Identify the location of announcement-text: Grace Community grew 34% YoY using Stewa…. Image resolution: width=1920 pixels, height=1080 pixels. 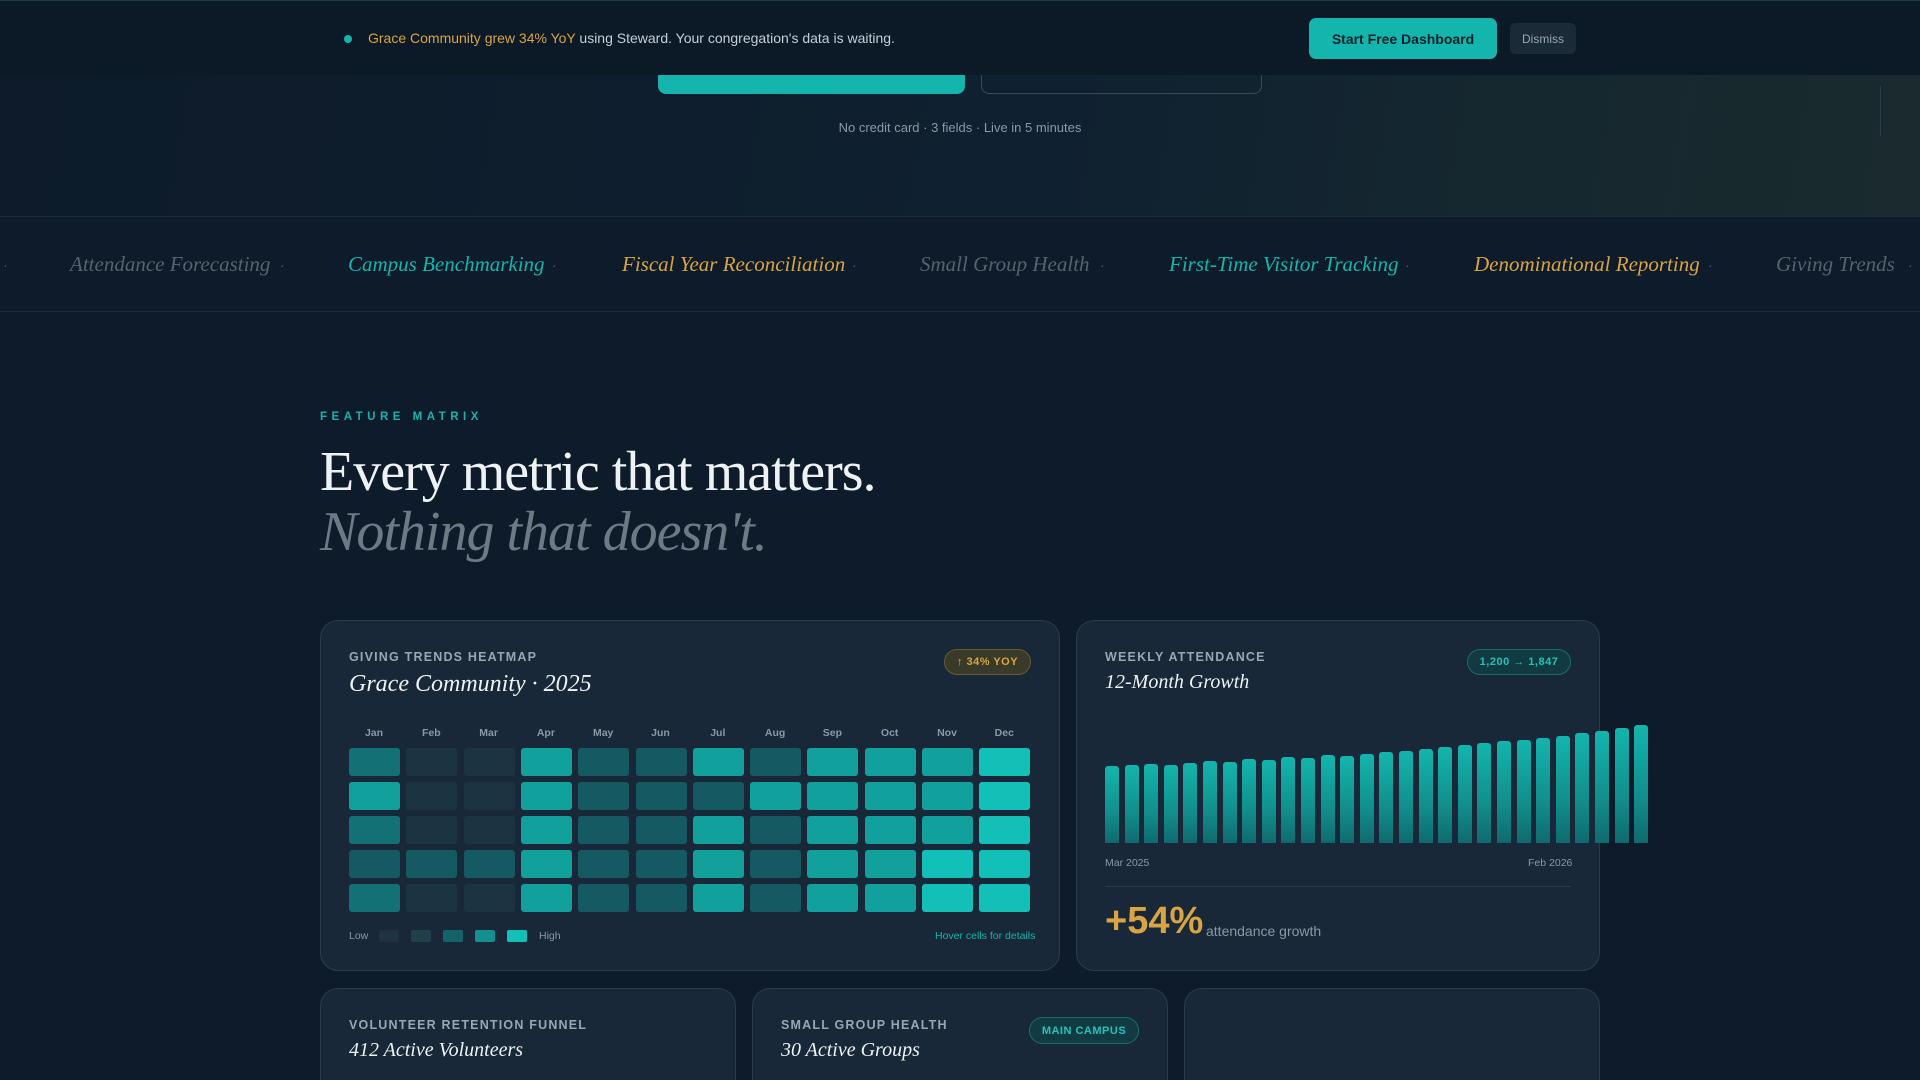
(631, 38).